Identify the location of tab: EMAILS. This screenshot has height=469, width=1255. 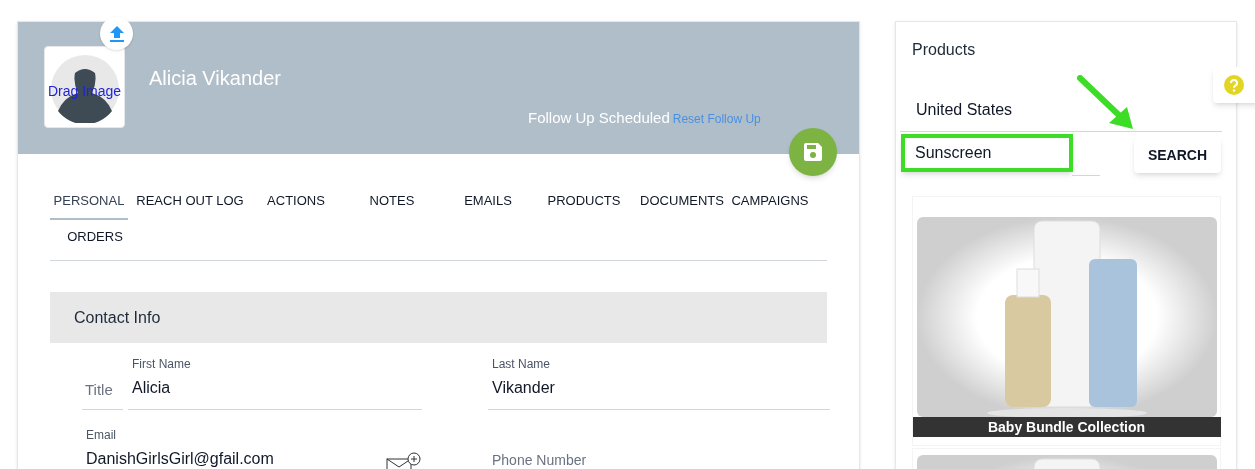
(488, 202).